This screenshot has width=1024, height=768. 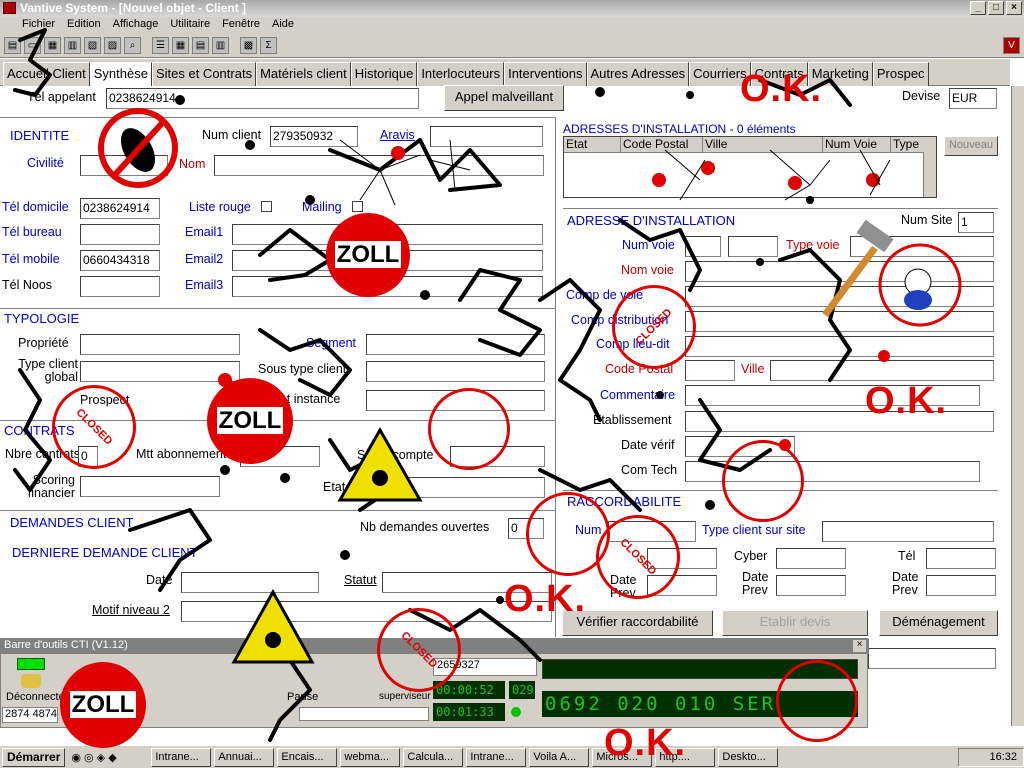 I want to click on counter: 029, so click(x=522, y=690).